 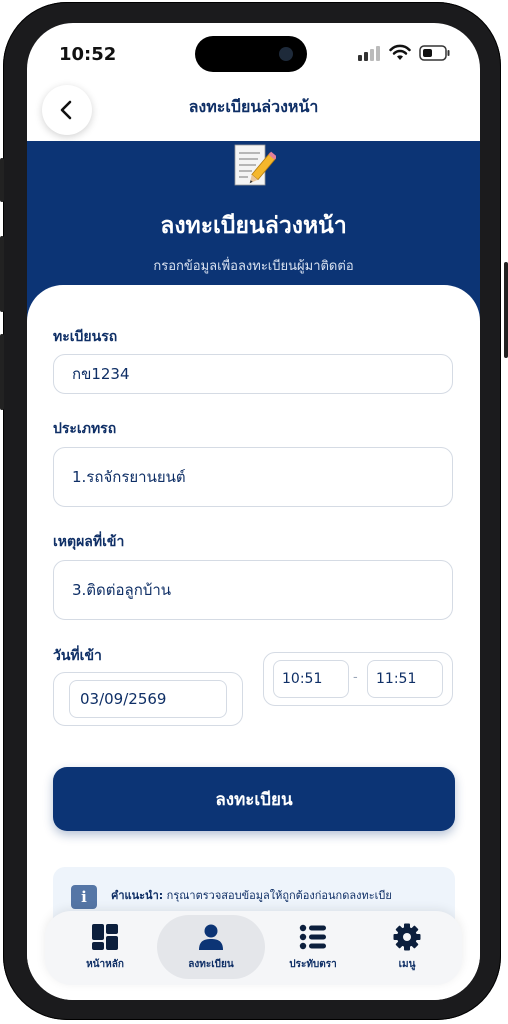 What do you see at coordinates (251, 54) in the screenshot?
I see `dynamic-island` at bounding box center [251, 54].